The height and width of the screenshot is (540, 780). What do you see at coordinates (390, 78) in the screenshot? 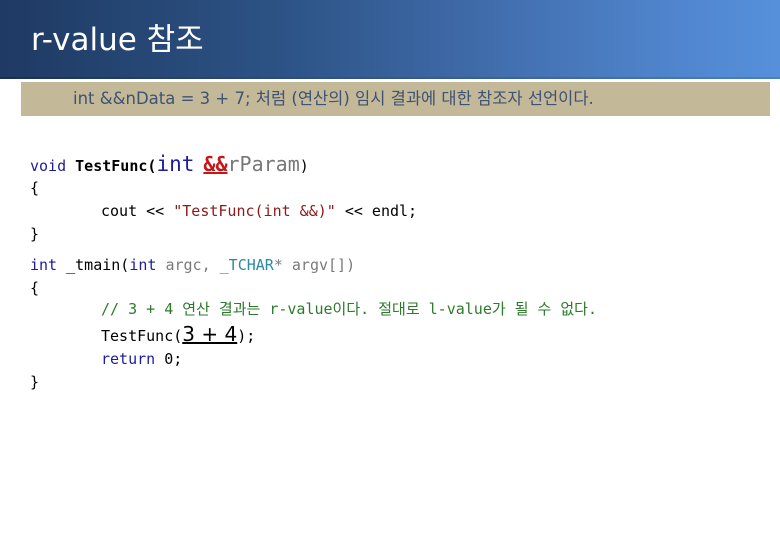
I see `title-divider` at bounding box center [390, 78].